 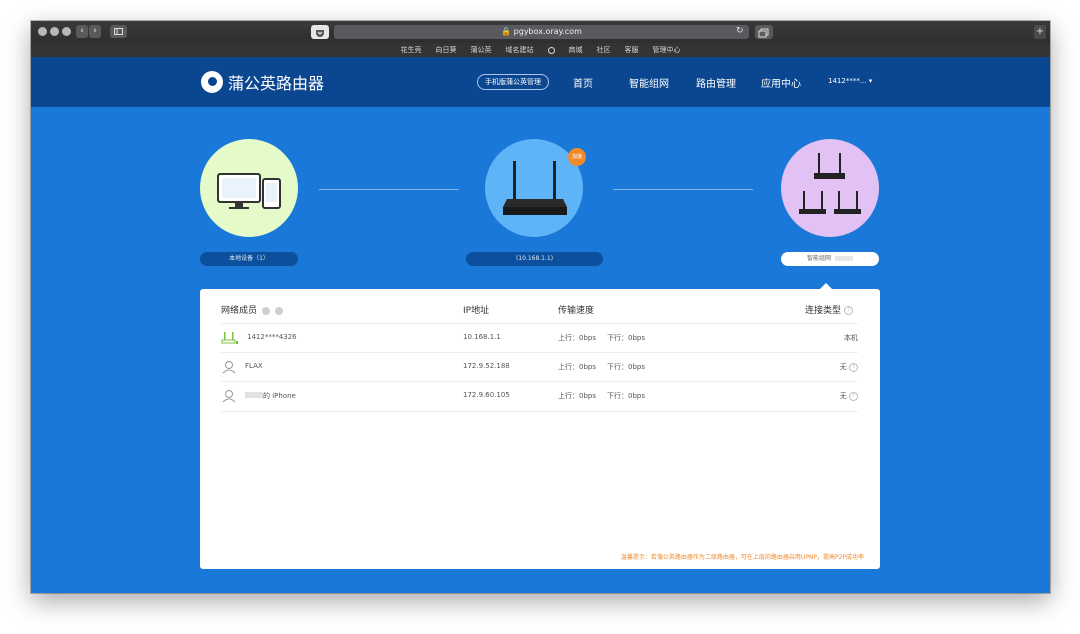 I want to click on router-accelerate-badge: 加速, so click(x=577, y=157).